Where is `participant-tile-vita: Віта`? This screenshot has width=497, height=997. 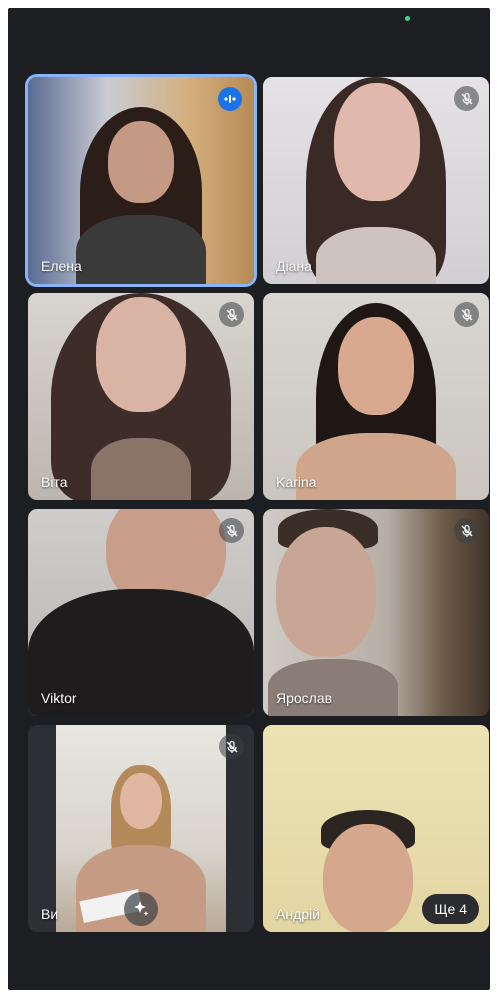
participant-tile-vita: Віта is located at coordinates (141, 396).